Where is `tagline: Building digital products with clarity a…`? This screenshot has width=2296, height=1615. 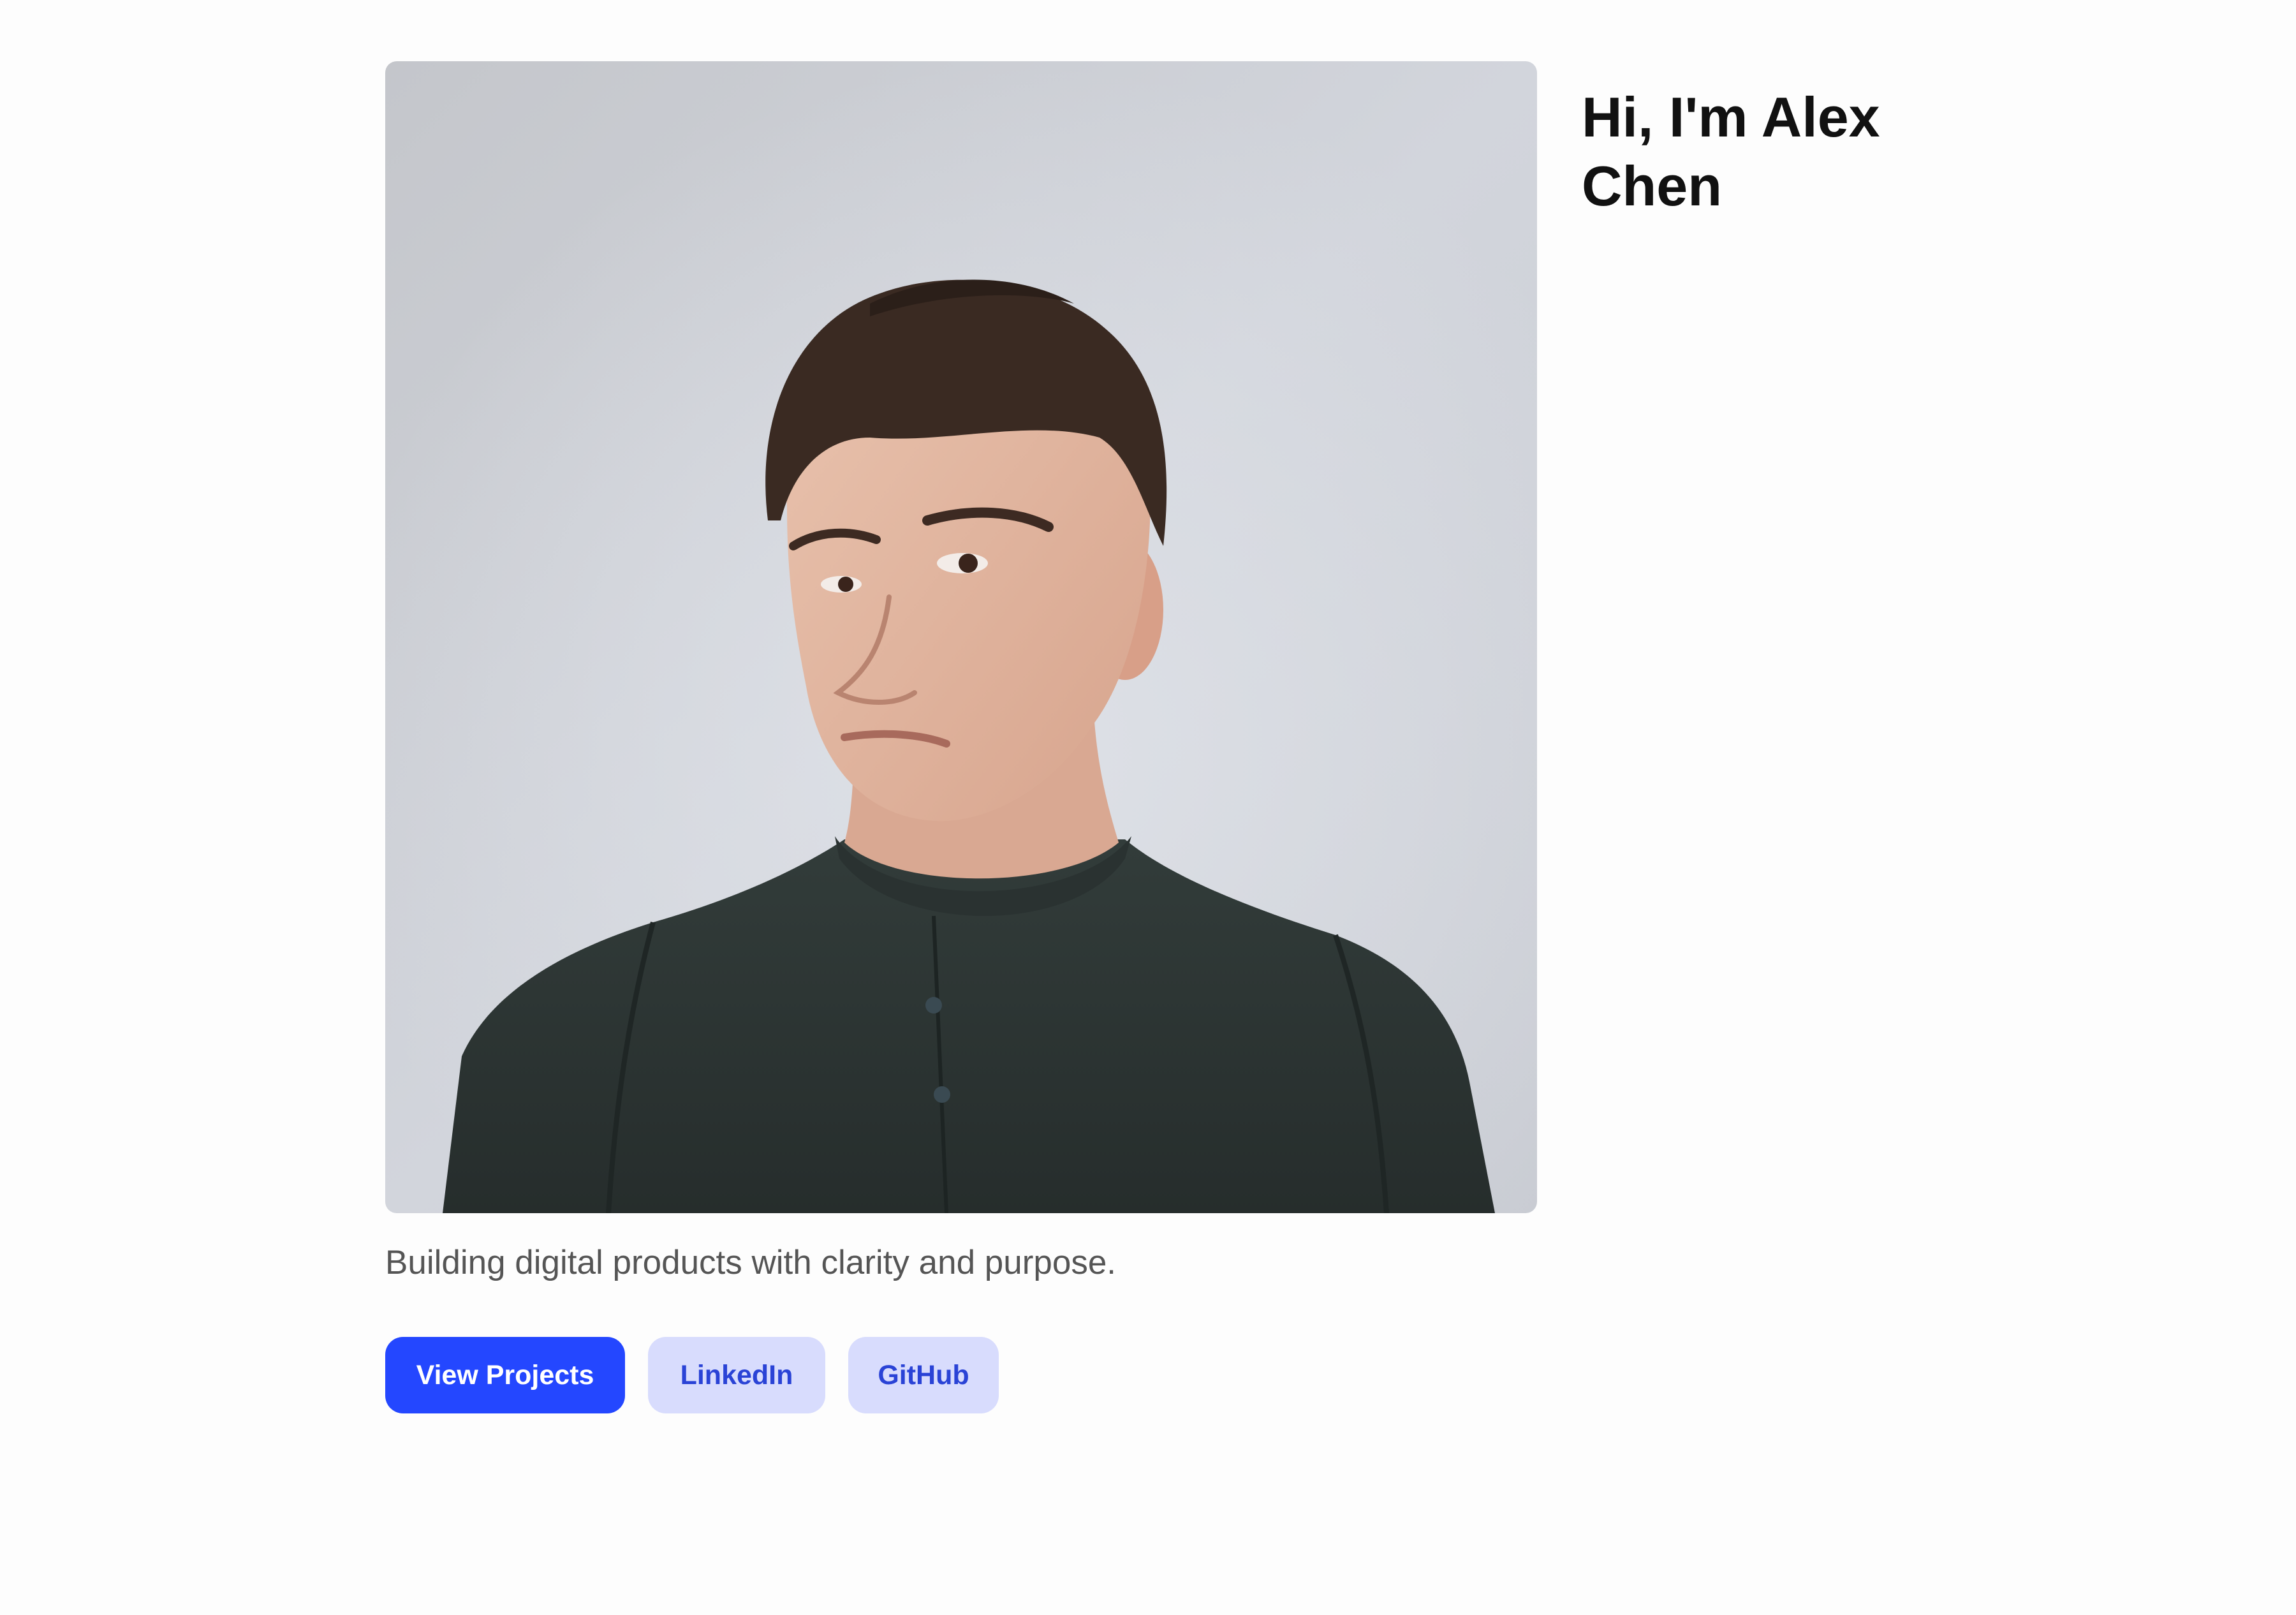 tagline: Building digital products with clarity a… is located at coordinates (751, 1262).